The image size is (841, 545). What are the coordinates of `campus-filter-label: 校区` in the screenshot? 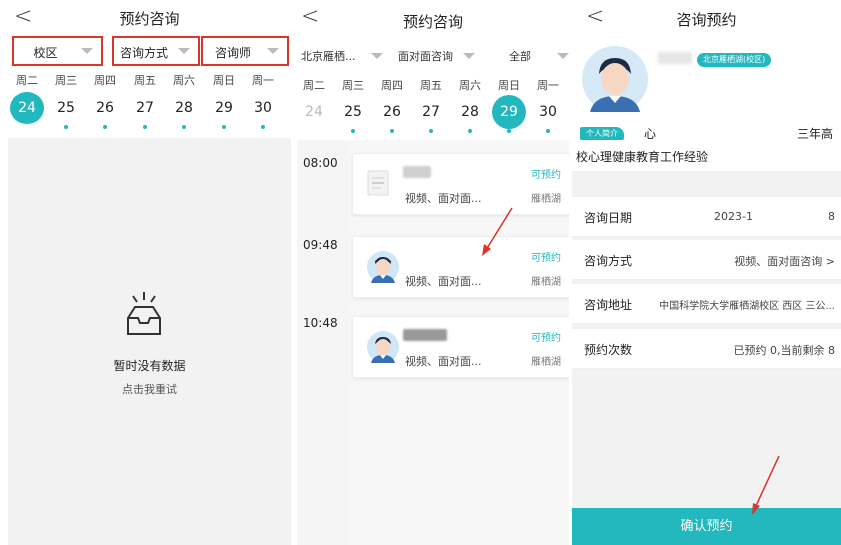 It's located at (45, 53).